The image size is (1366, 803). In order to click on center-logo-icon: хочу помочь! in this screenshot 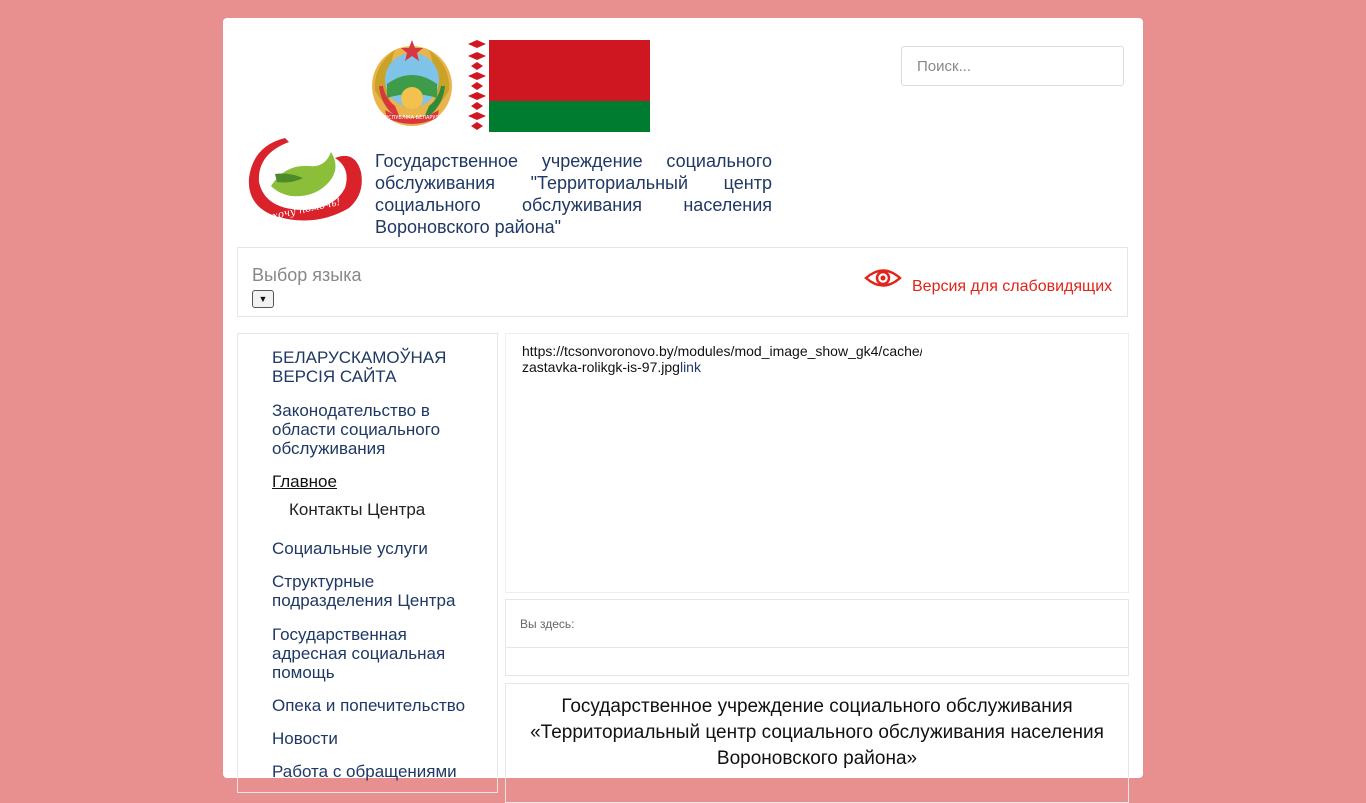, I will do `click(307, 176)`.